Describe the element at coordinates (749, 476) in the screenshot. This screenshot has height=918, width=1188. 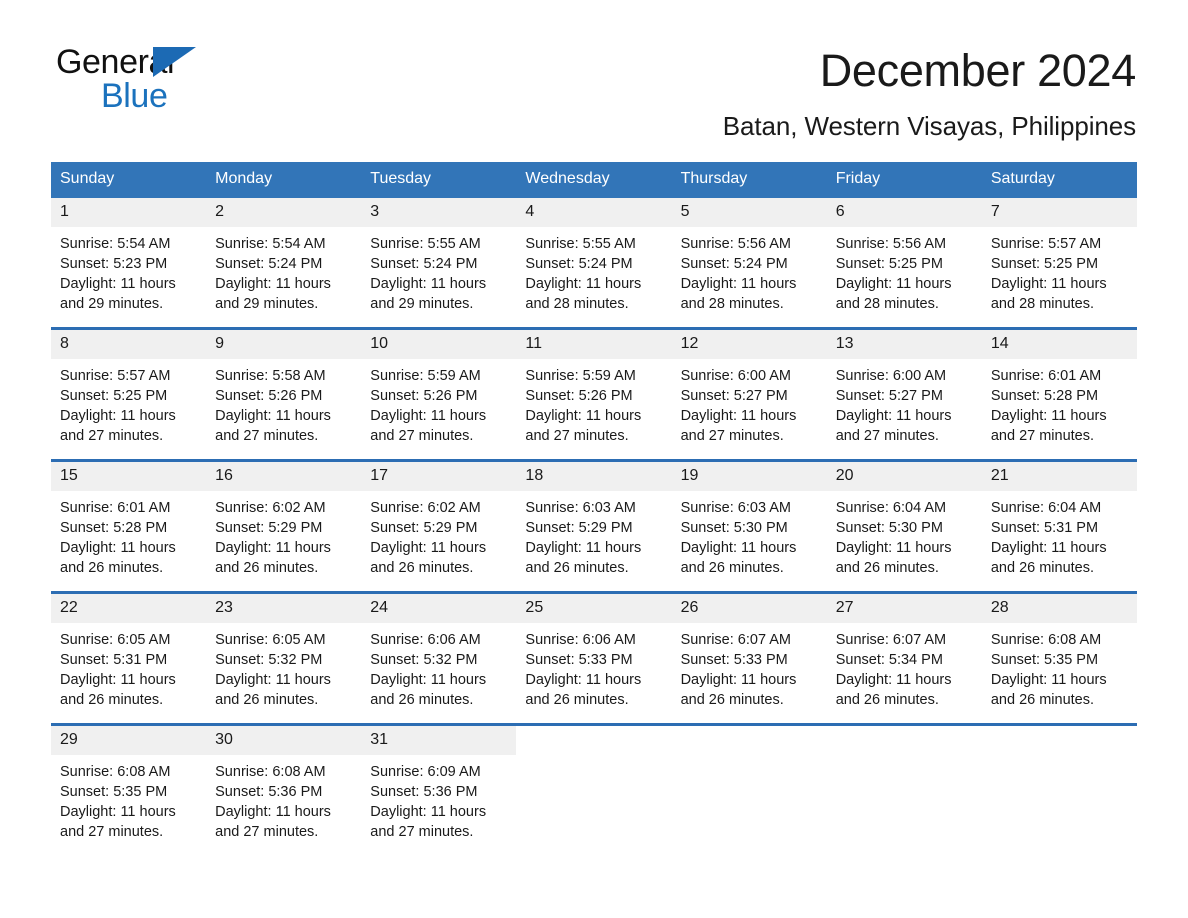
I see `day-number: 19` at that location.